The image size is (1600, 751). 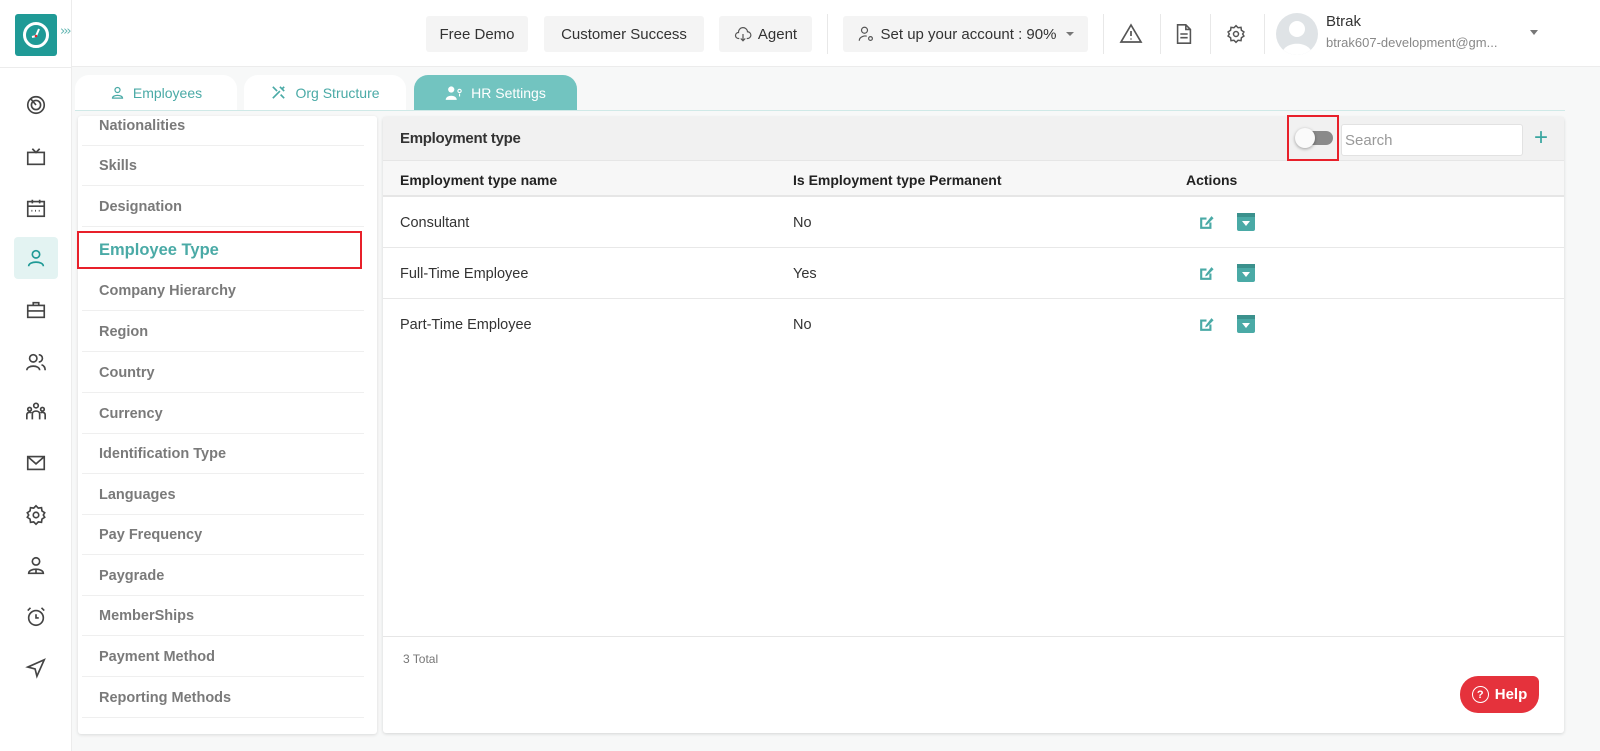 I want to click on rail-item-timer, so click(x=36, y=617).